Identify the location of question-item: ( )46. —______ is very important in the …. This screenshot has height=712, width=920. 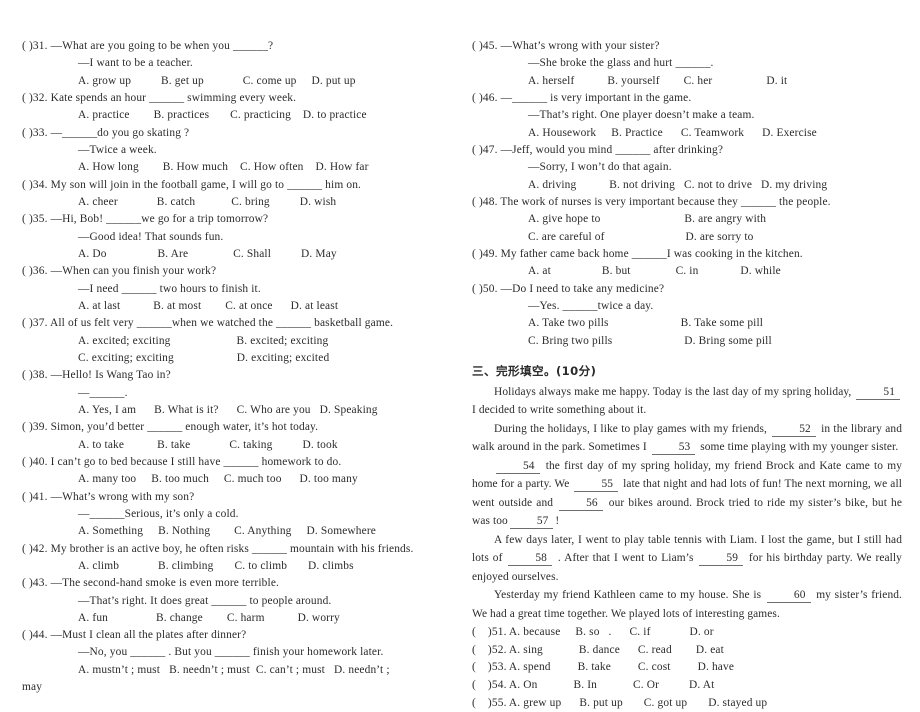
(687, 116).